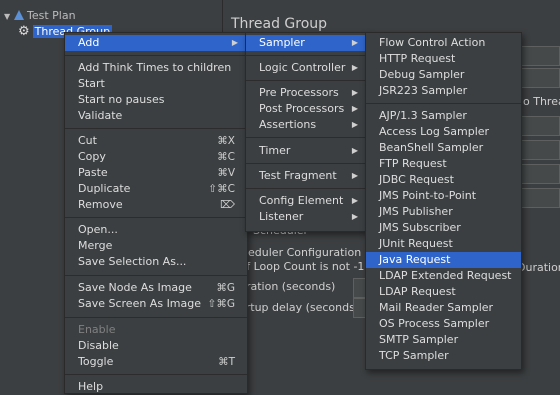 The image size is (560, 395). What do you see at coordinates (226, 157) in the screenshot?
I see `shortcut-label: ⌘C` at bounding box center [226, 157].